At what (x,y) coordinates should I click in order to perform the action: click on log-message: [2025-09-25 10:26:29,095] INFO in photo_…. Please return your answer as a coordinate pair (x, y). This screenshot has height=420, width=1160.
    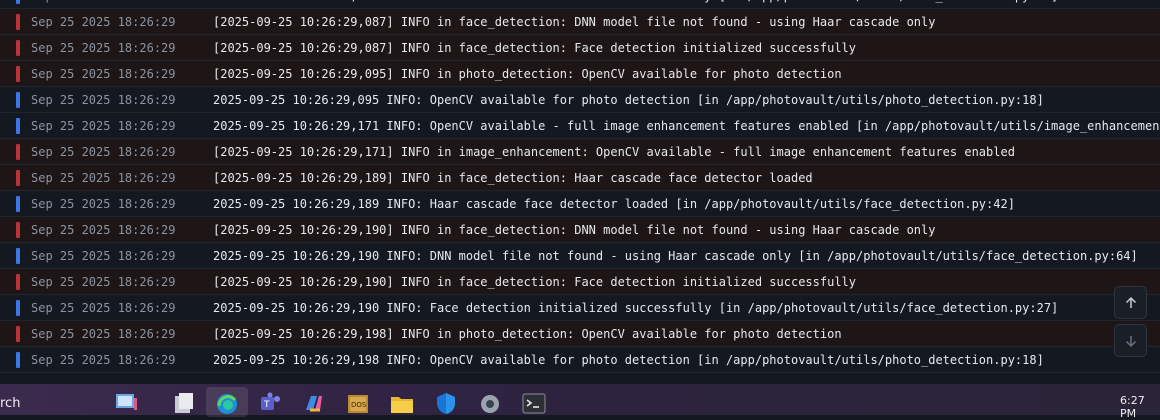
    Looking at the image, I should click on (527, 74).